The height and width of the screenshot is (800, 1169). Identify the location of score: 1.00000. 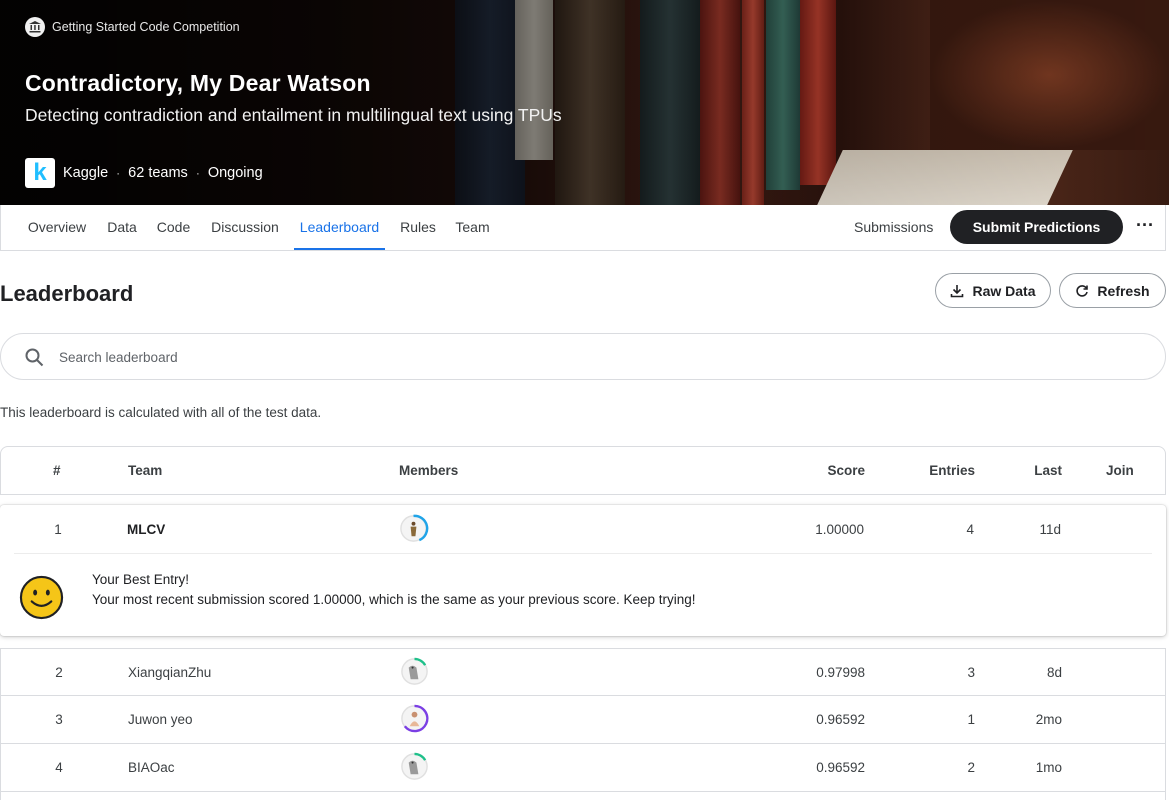
(839, 529).